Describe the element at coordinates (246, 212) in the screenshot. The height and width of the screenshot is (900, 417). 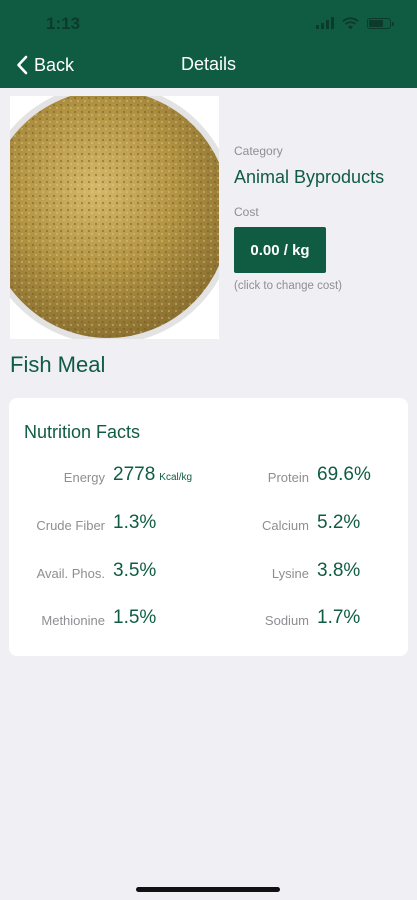
I see `cost-label: Cost` at that location.